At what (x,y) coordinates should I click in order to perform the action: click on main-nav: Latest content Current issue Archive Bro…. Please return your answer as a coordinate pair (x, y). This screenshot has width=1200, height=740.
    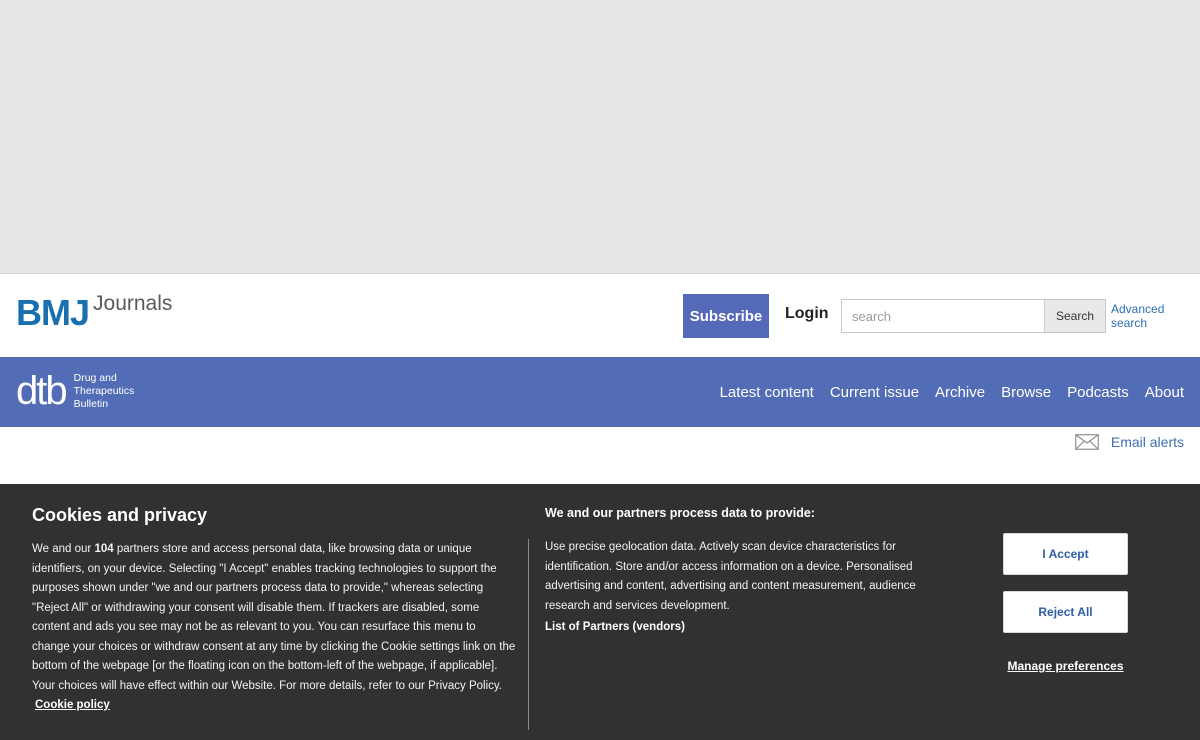
    Looking at the image, I should click on (952, 392).